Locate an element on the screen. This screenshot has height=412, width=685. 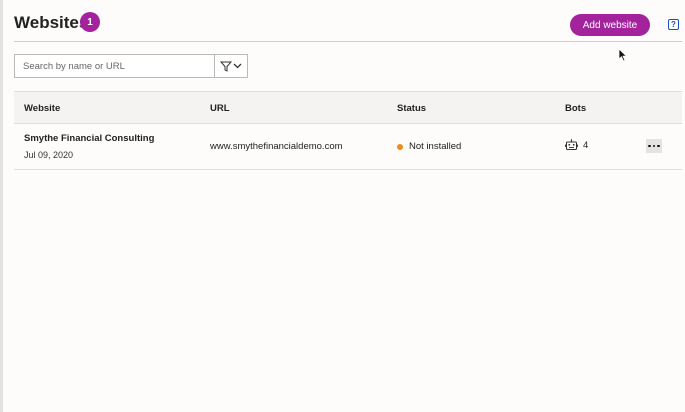
website-date: Jul 09, 2020 is located at coordinates (49, 155).